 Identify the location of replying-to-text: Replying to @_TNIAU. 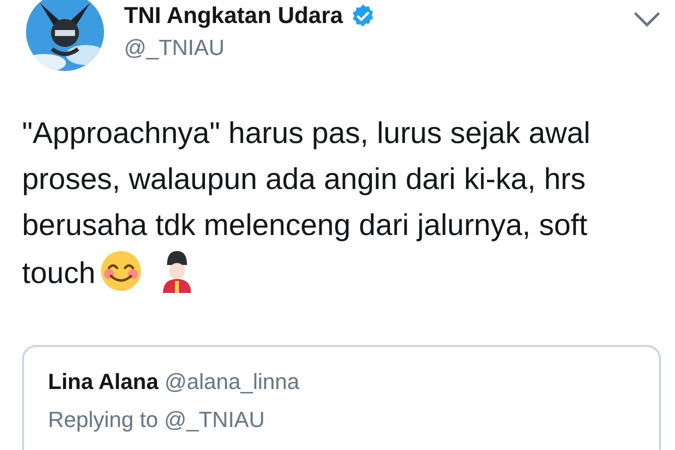
(157, 420).